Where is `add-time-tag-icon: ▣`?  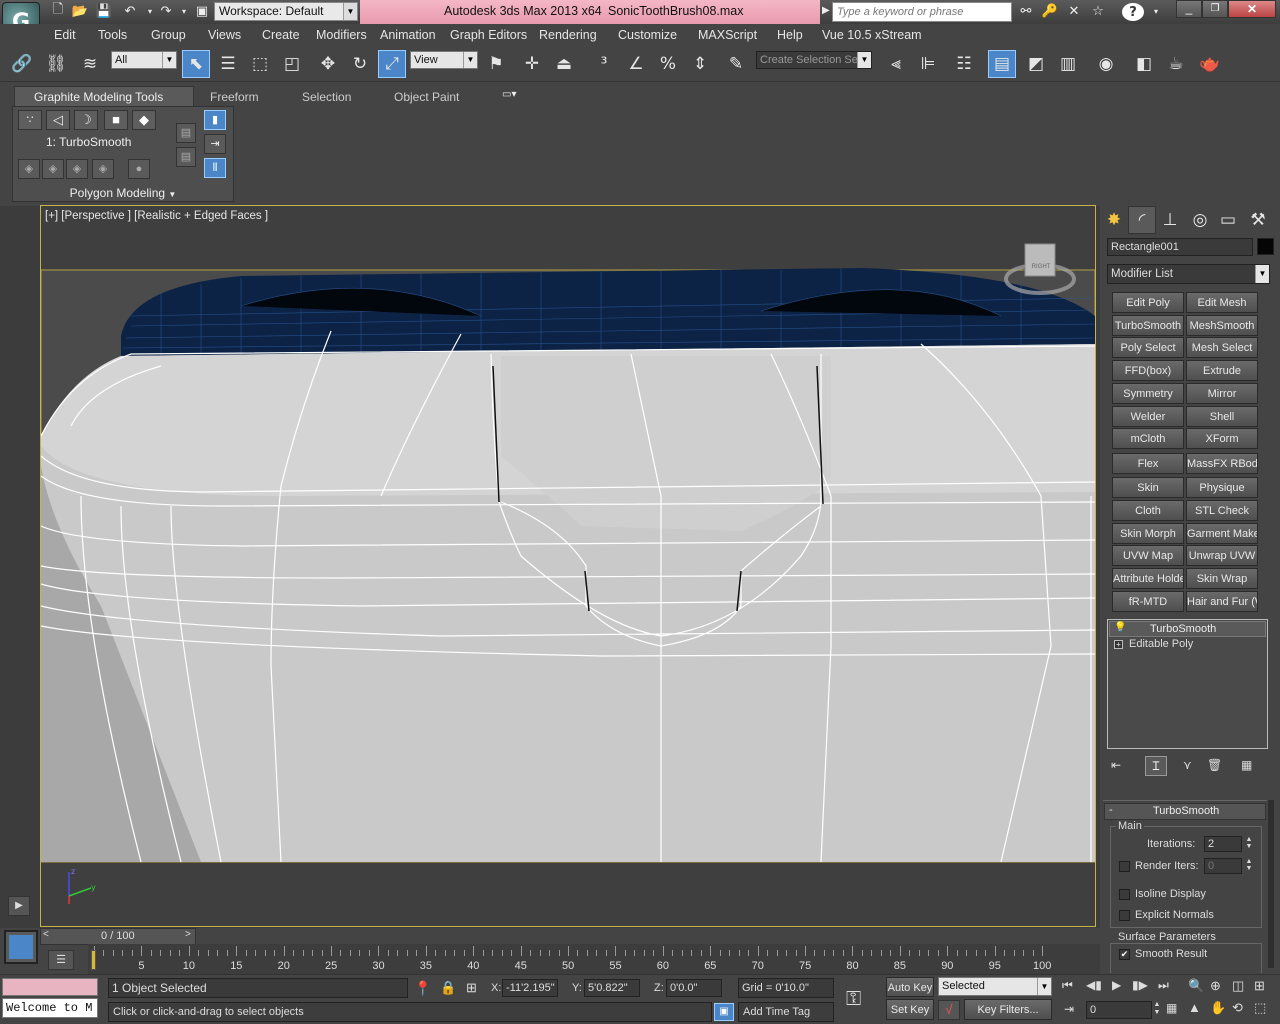 add-time-tag-icon: ▣ is located at coordinates (724, 1012).